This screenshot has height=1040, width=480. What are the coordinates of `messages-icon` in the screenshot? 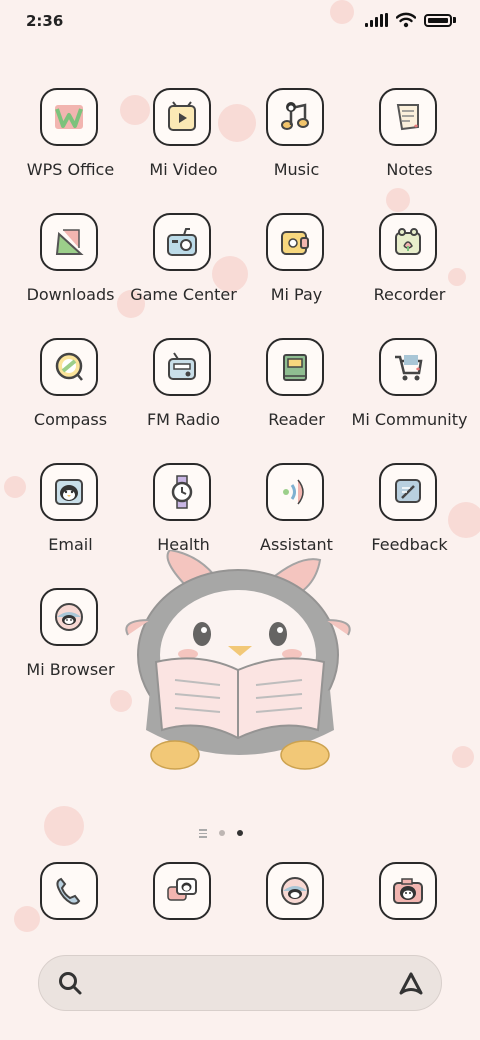 It's located at (182, 891).